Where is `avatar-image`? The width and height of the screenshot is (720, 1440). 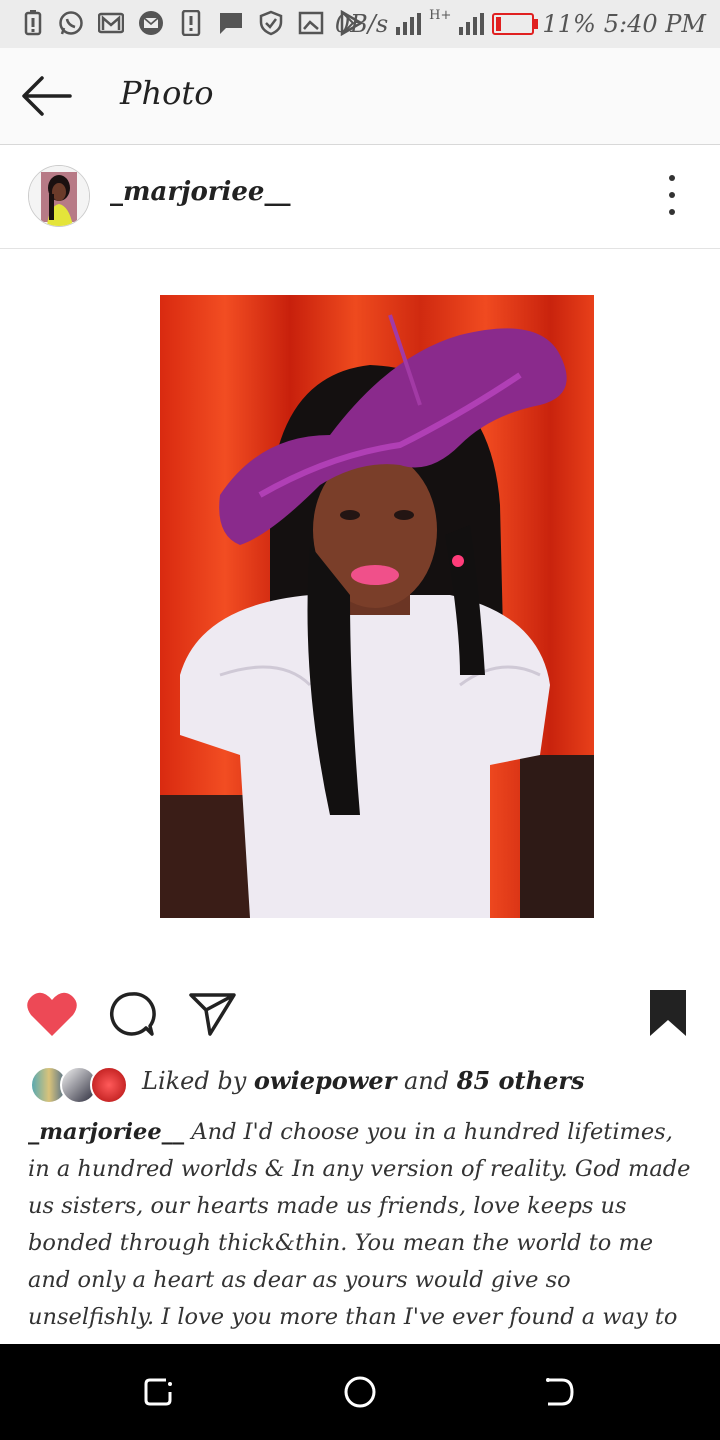 avatar-image is located at coordinates (59, 196).